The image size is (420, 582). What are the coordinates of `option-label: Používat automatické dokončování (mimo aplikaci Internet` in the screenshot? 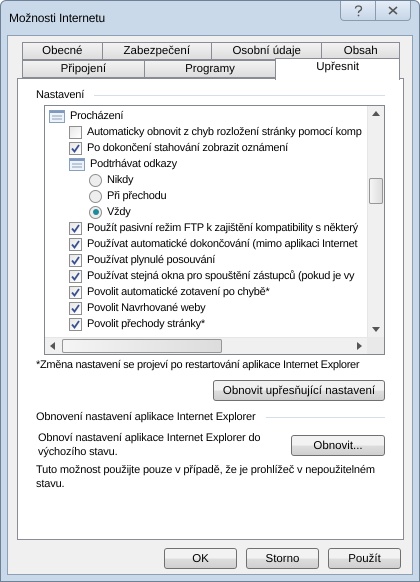 It's located at (222, 244).